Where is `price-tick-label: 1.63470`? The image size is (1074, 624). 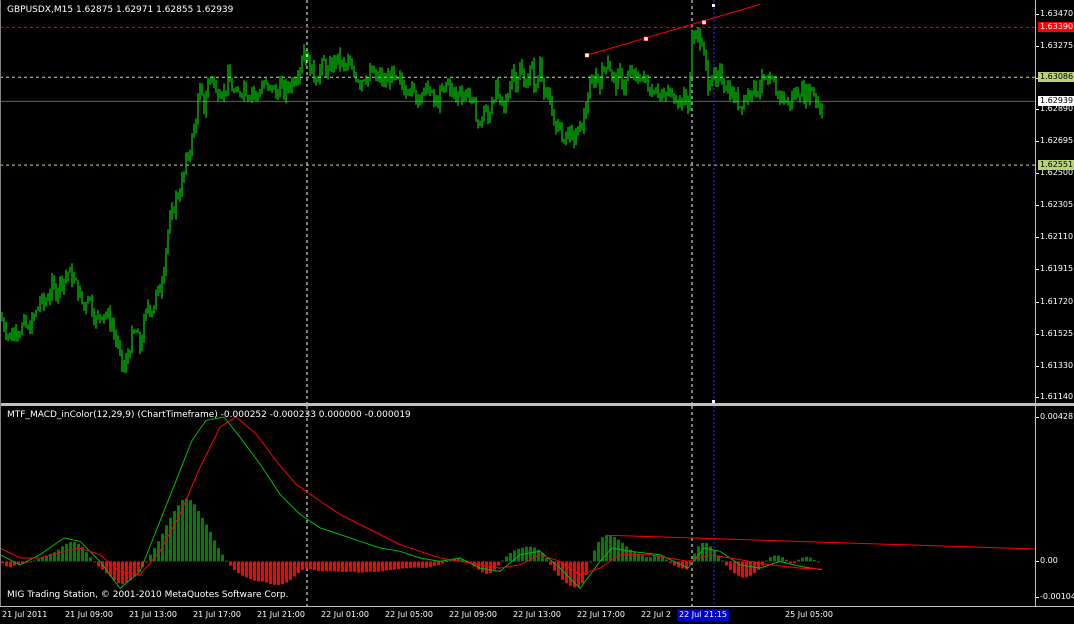
price-tick-label: 1.63470 is located at coordinates (1057, 14).